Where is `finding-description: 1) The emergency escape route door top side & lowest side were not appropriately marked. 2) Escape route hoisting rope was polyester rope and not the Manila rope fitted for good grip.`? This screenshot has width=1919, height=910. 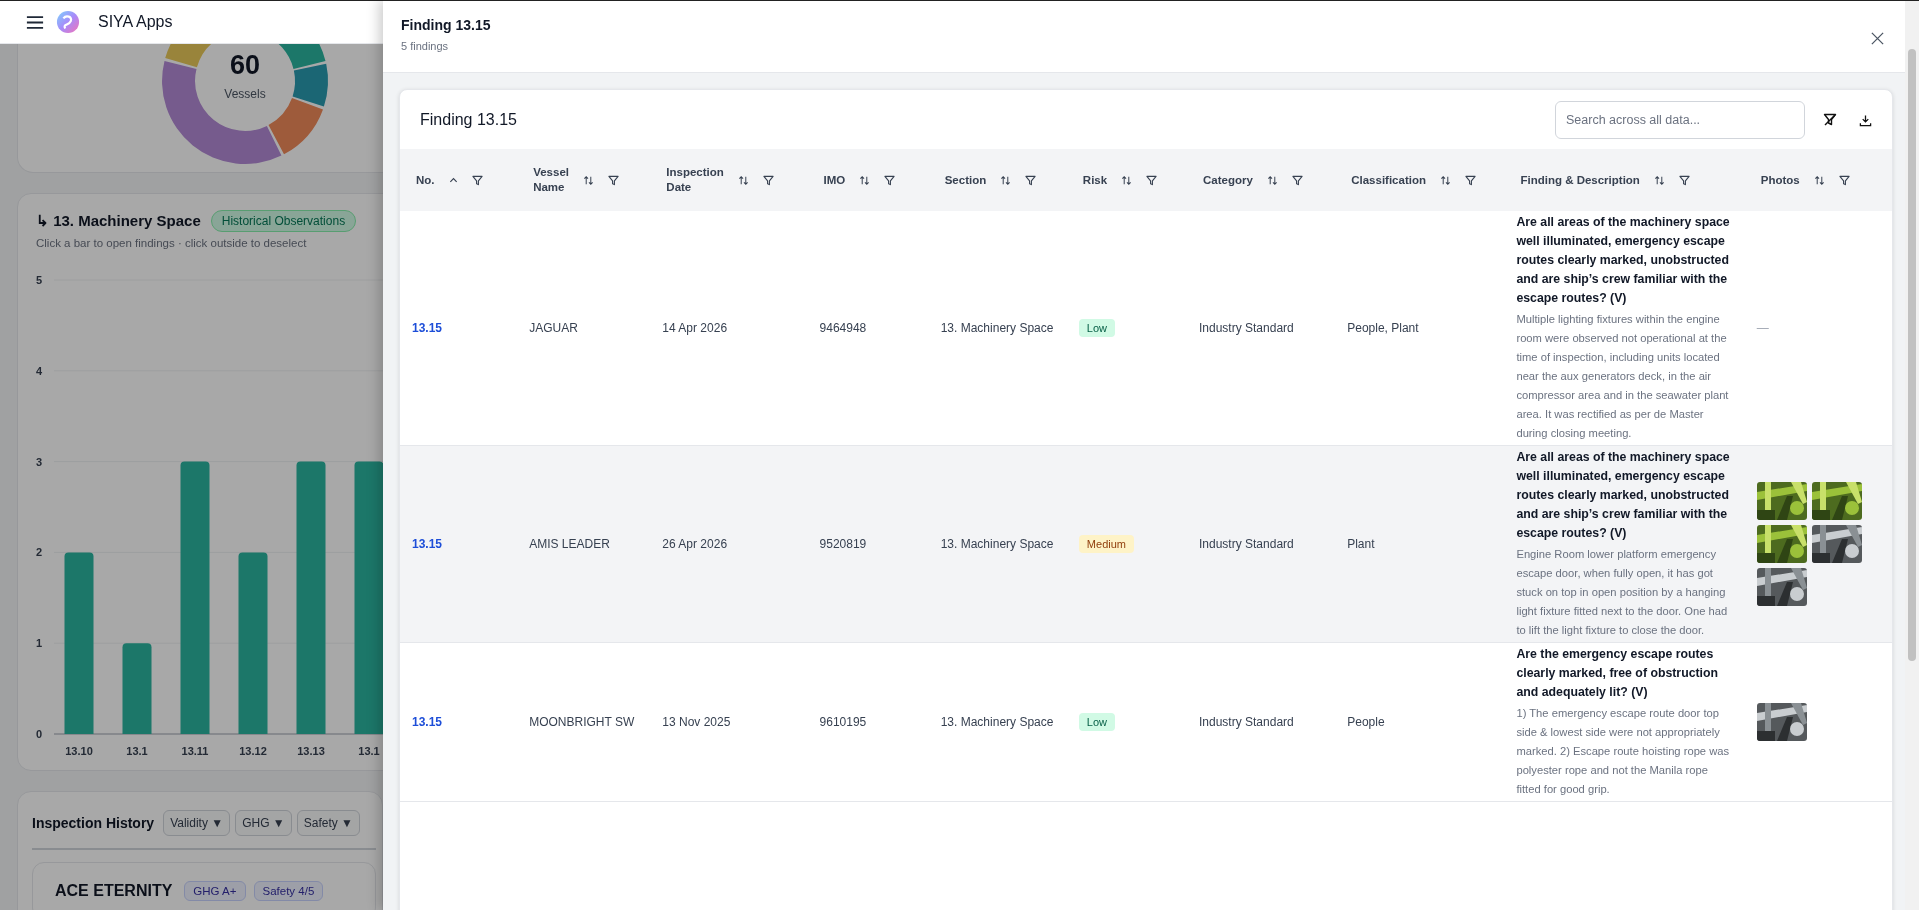 finding-description: 1) The emergency escape route door top side & lowest side were not appropriately marked. 2) Escape route hoisting rope was polyester rope and not the Manila rope fitted for good grip. is located at coordinates (1623, 751).